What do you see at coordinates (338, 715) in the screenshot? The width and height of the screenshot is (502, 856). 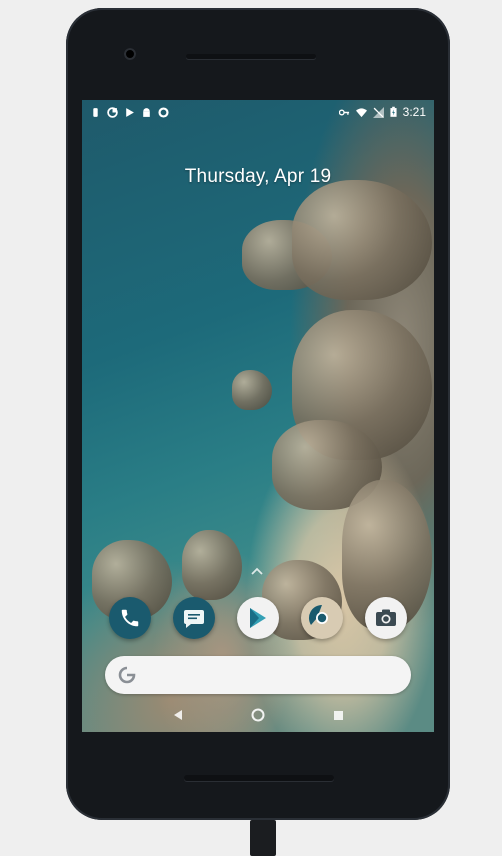 I see `recents-icon` at bounding box center [338, 715].